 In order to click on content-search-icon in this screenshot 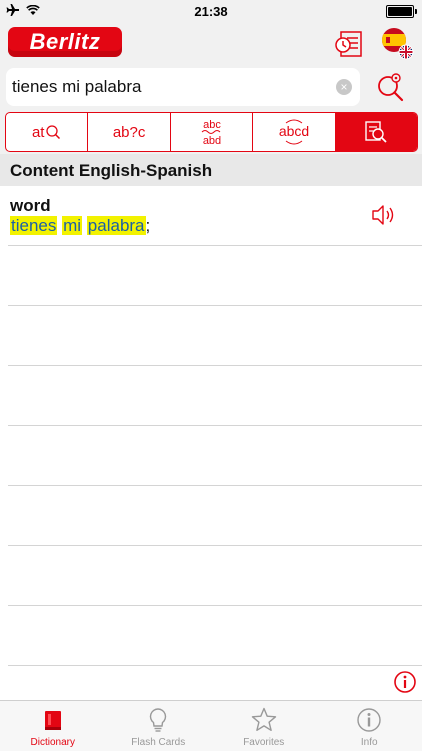, I will do `click(376, 132)`.